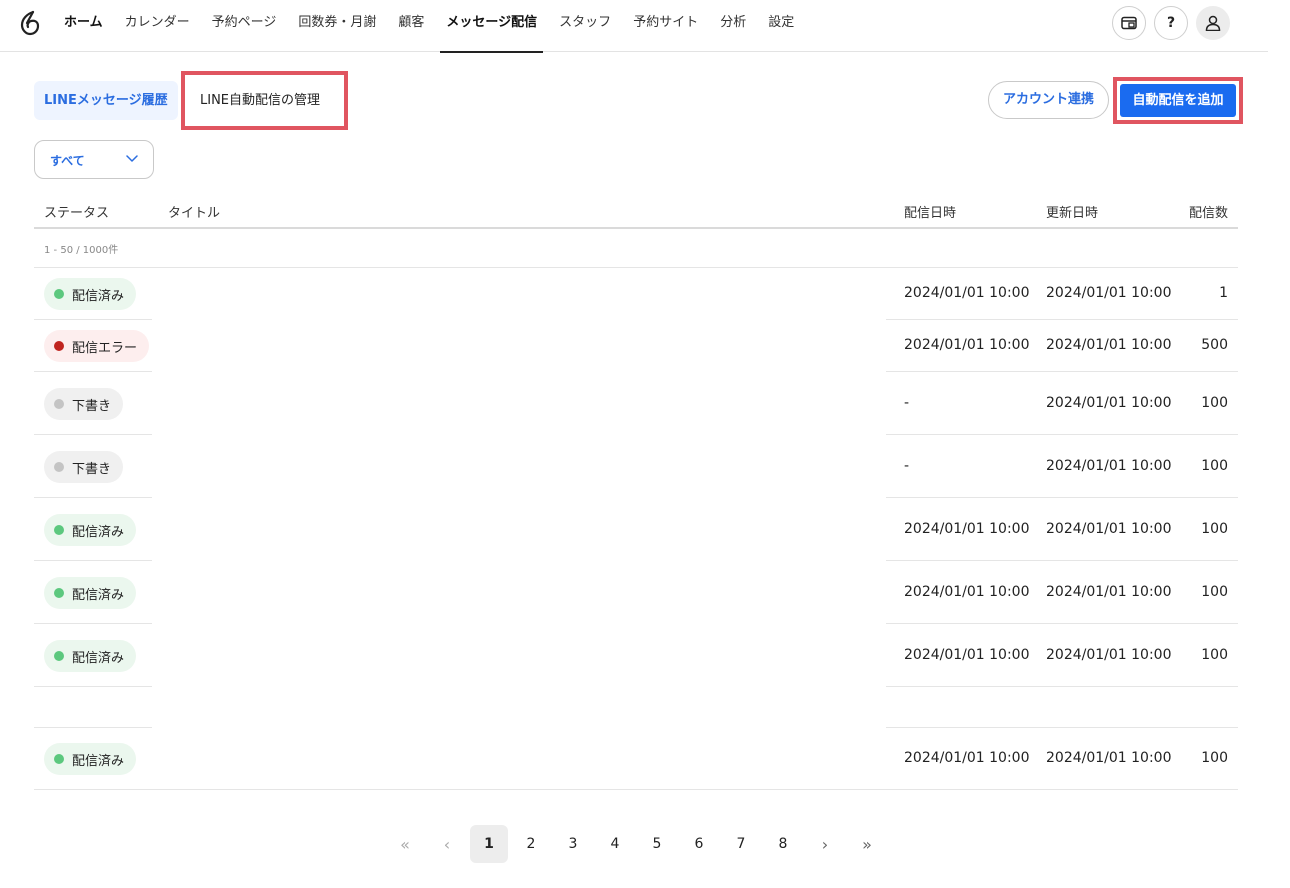  What do you see at coordinates (1214, 345) in the screenshot?
I see `count-cell: 500` at bounding box center [1214, 345].